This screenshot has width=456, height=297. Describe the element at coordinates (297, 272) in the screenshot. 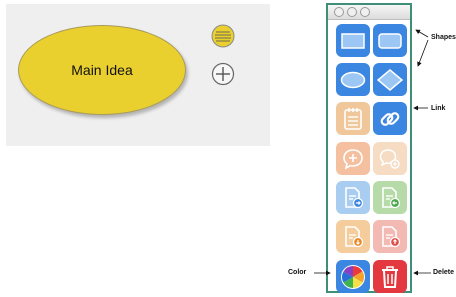

I see `color-callout: Color` at that location.